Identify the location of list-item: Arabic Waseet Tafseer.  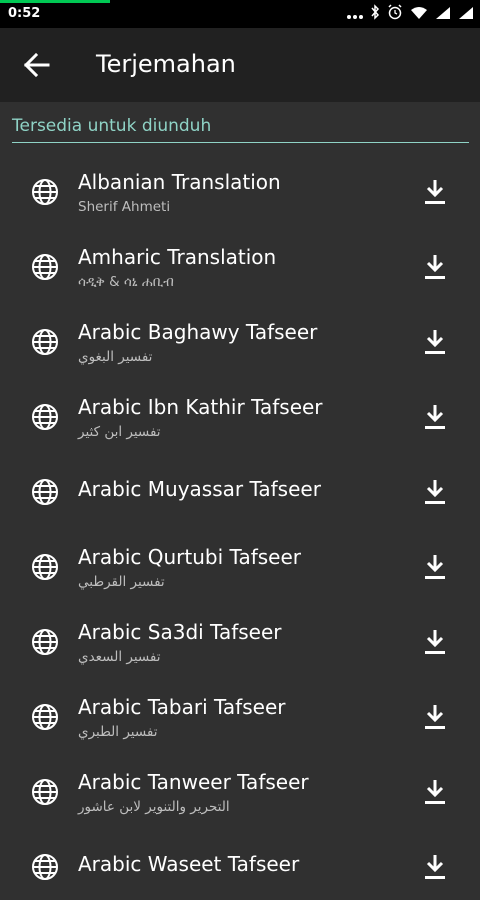
(240, 862).